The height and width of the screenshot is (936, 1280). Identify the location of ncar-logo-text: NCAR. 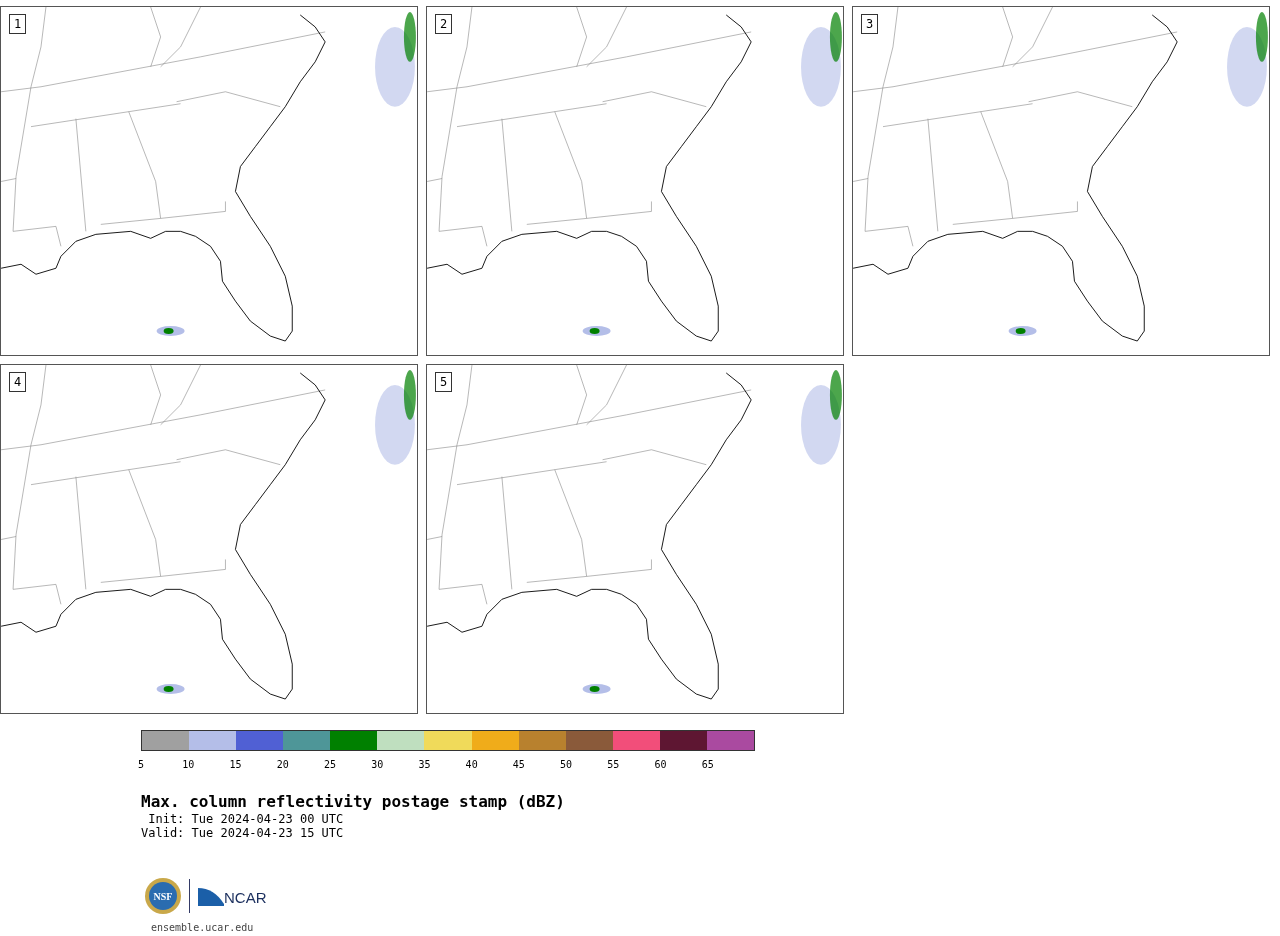
(245, 898).